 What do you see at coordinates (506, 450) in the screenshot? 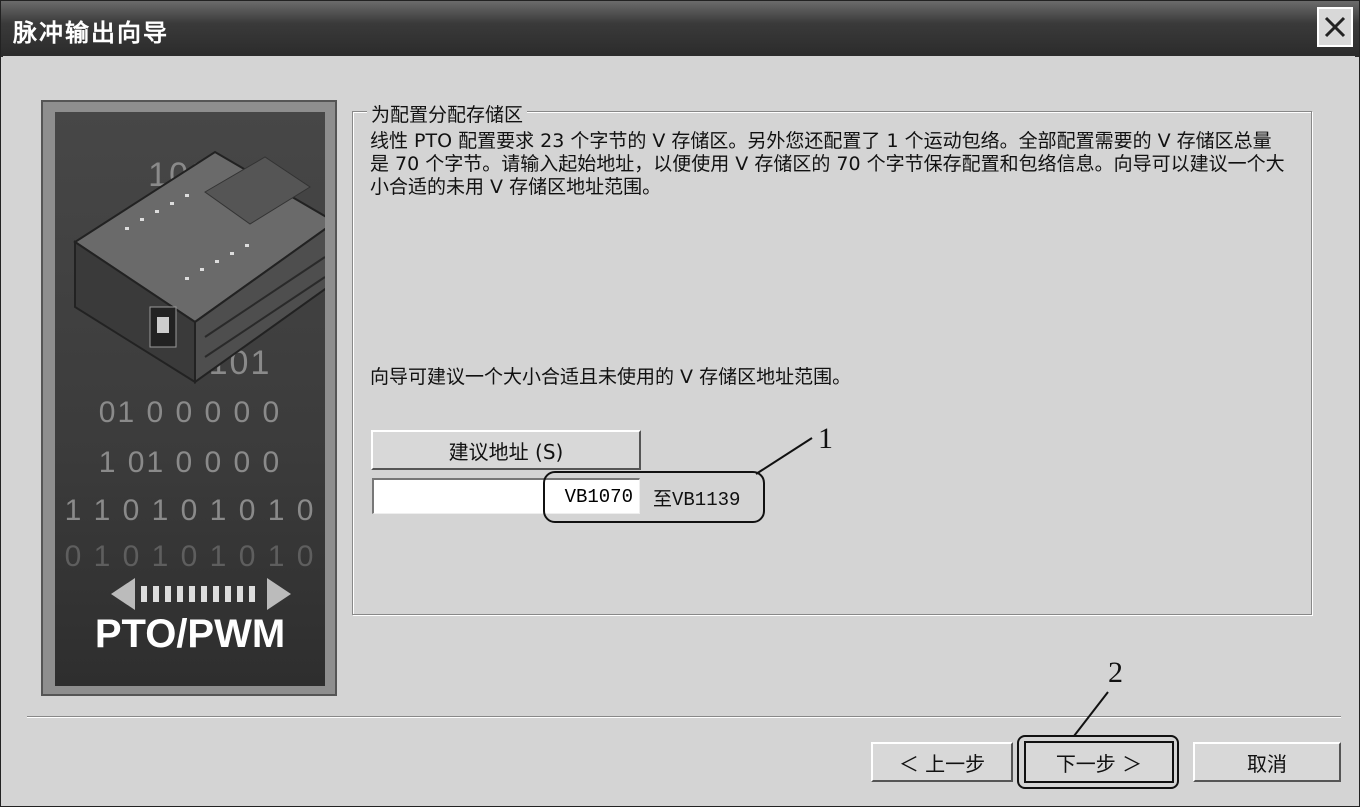
I see `suggest-address-button: 建议地址 (S)` at bounding box center [506, 450].